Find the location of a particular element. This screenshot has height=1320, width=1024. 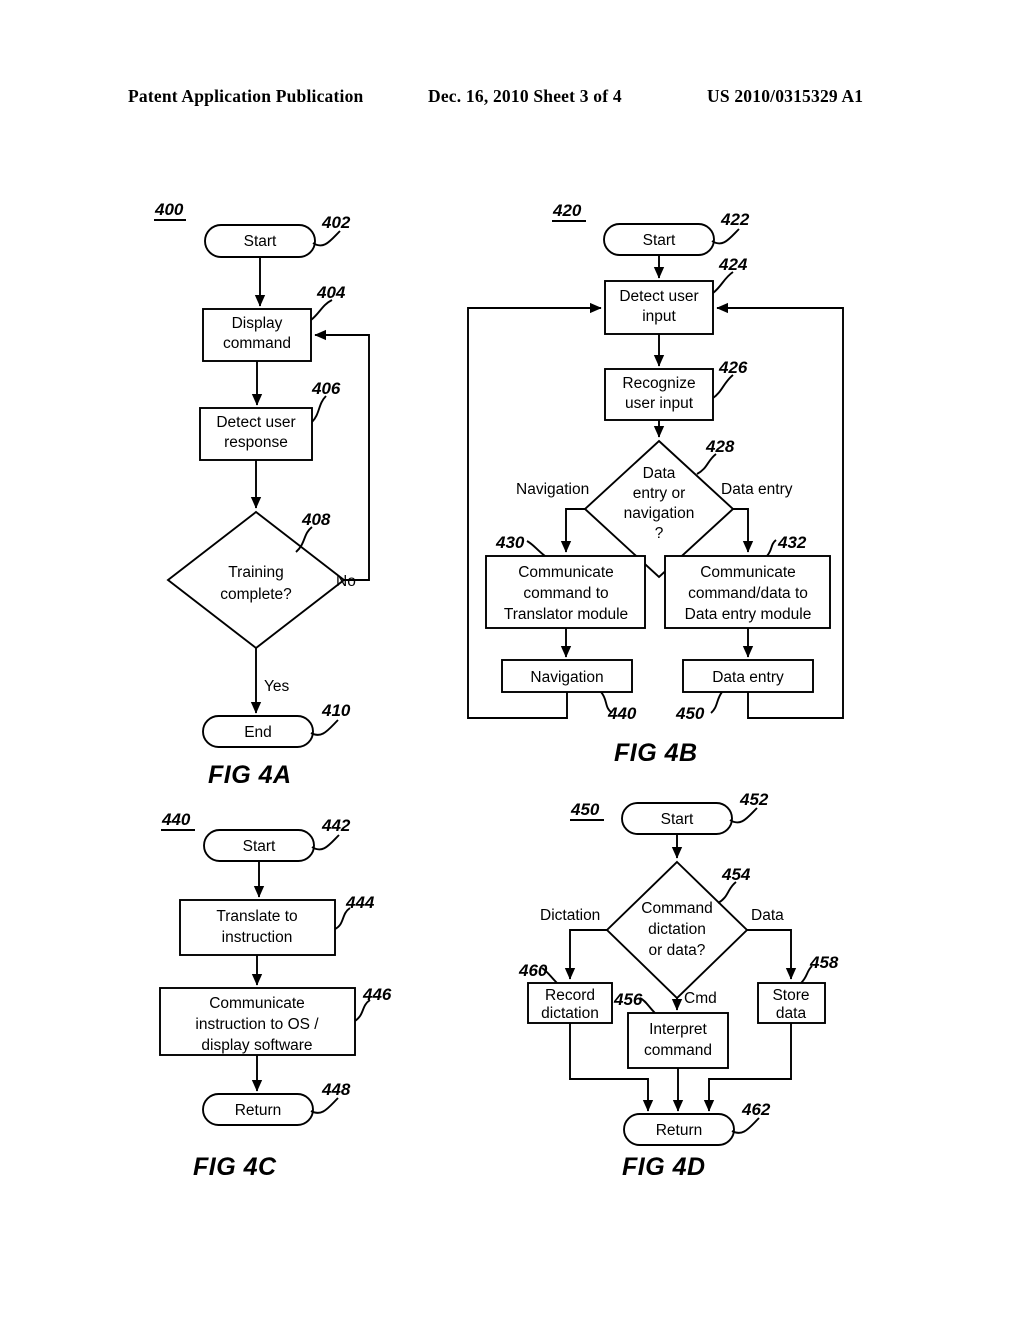

fig4d-decision-line3: or data? is located at coordinates (677, 950).